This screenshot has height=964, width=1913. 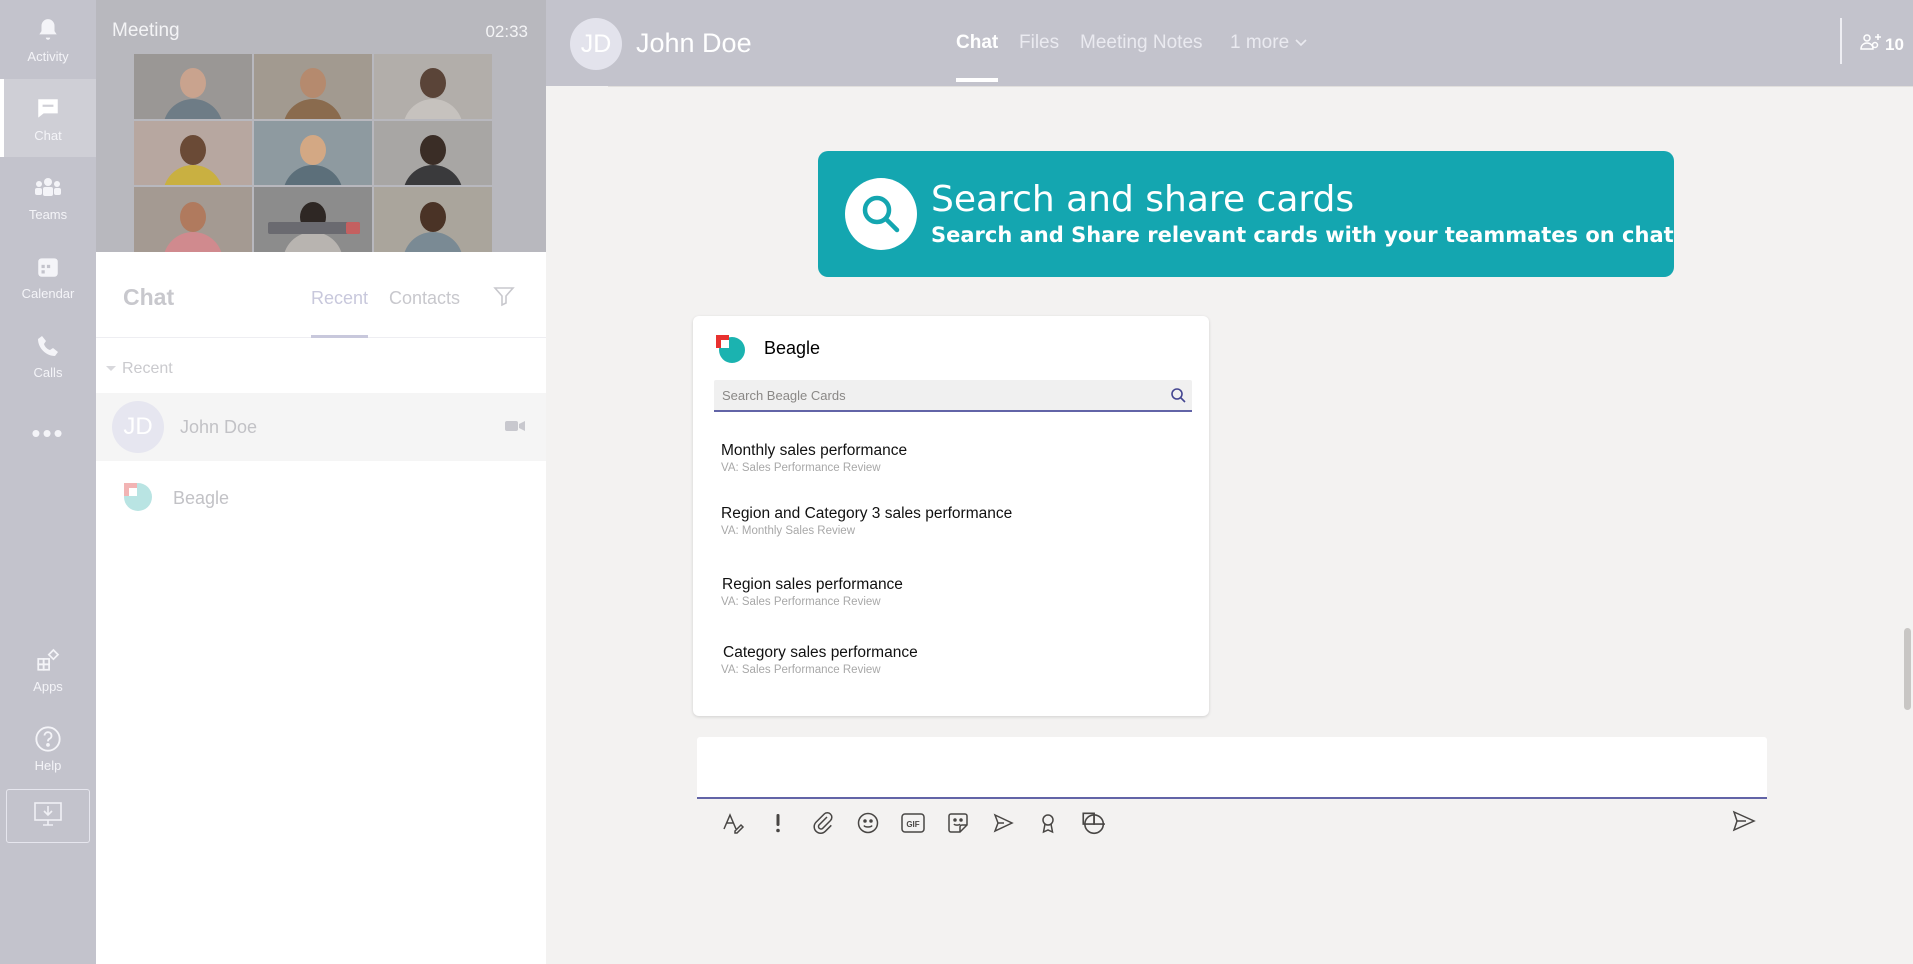 I want to click on send-icon, so click(x=1744, y=823).